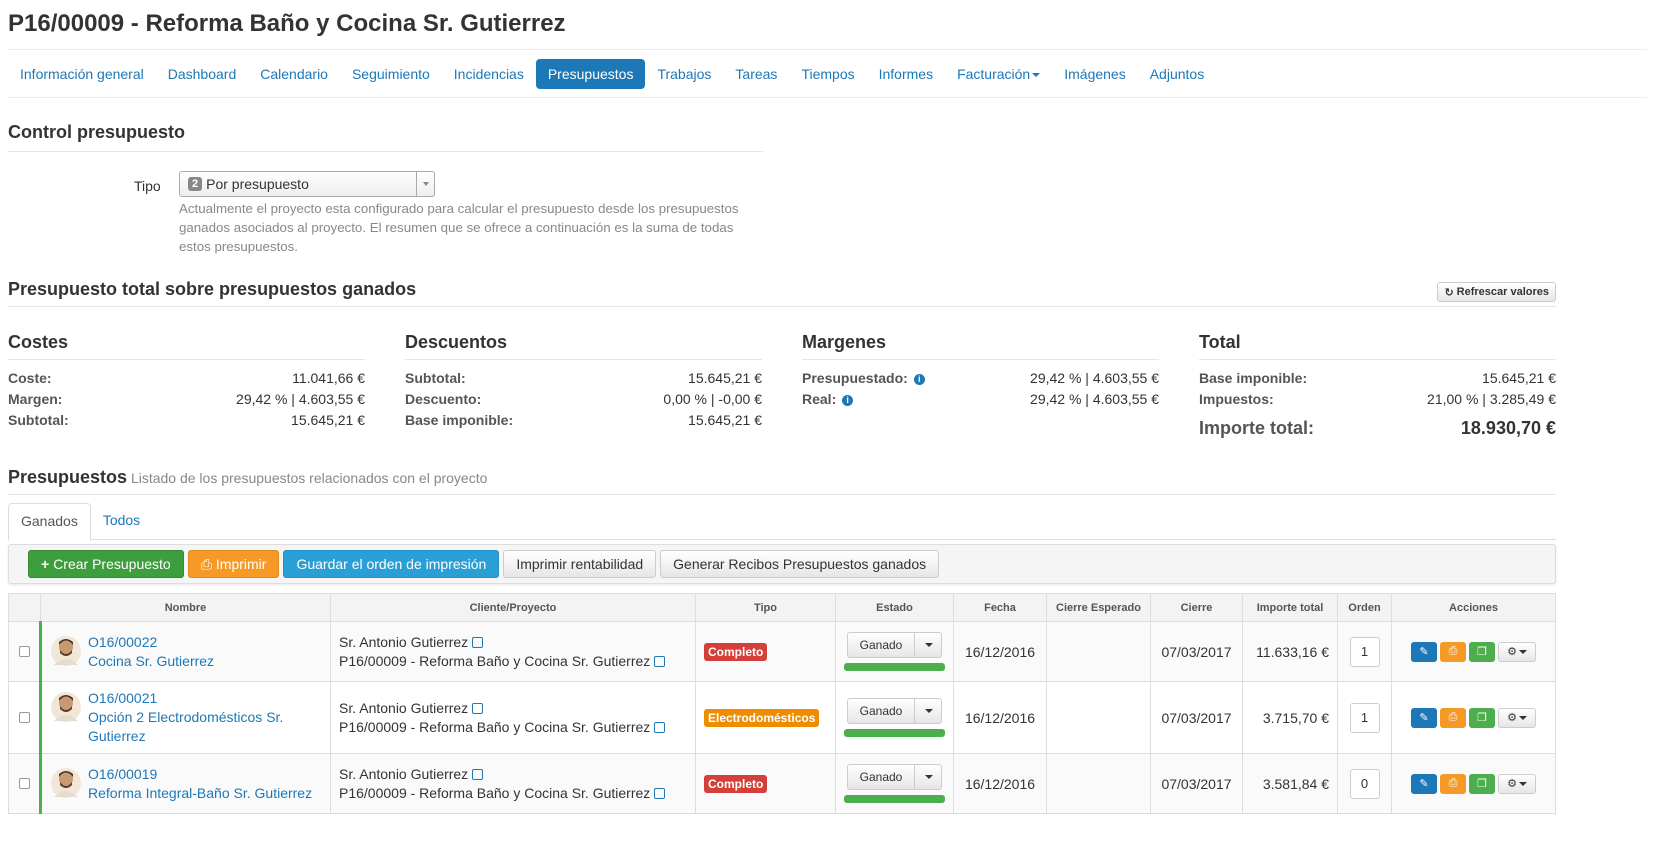 This screenshot has width=1655, height=864. What do you see at coordinates (294, 74) in the screenshot?
I see `tab-calendario: Calendario` at bounding box center [294, 74].